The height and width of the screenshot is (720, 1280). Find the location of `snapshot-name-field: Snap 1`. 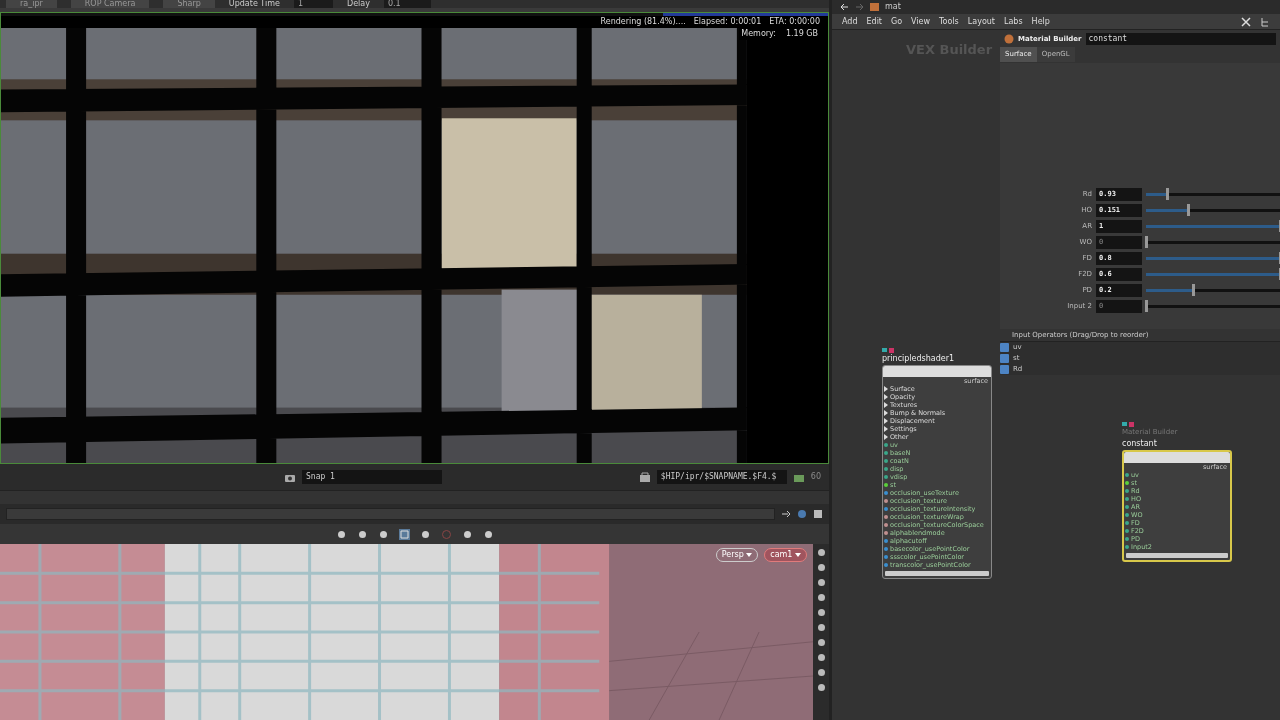

snapshot-name-field: Snap 1 is located at coordinates (372, 477).